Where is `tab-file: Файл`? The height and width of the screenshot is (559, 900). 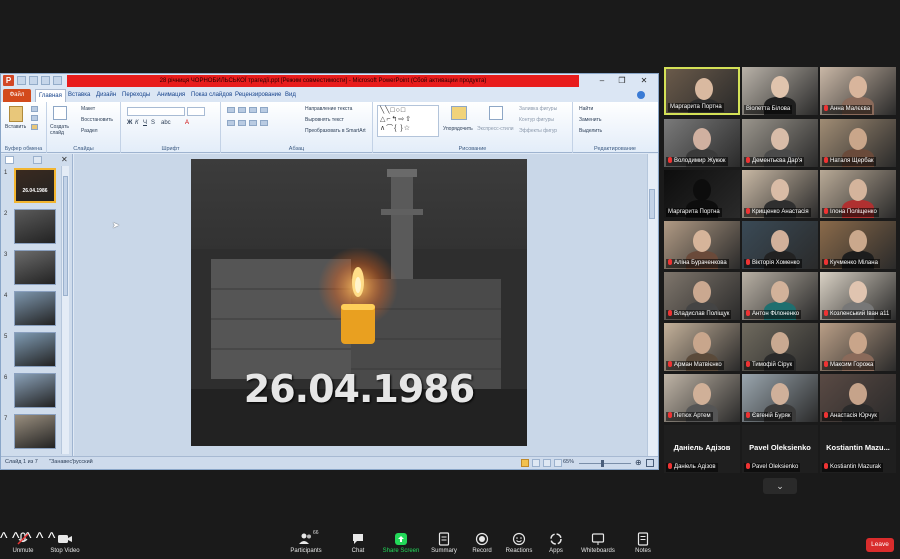
tab-file: Файл is located at coordinates (17, 95).